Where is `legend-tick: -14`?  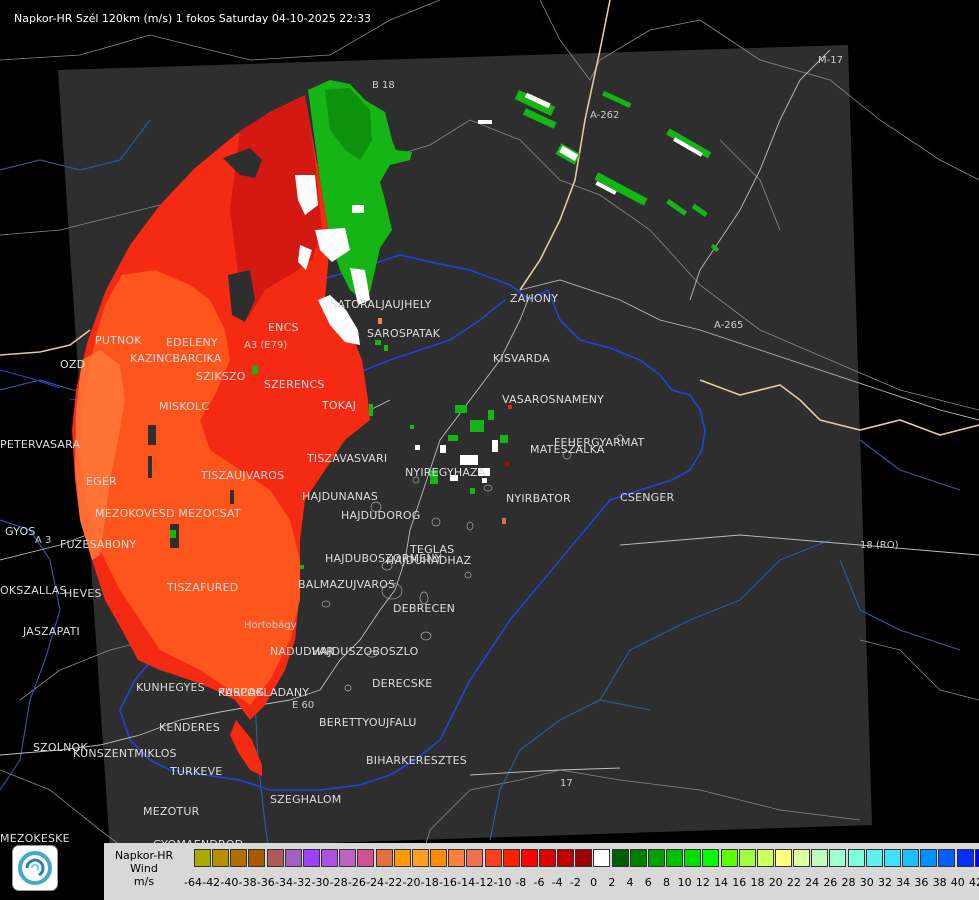 legend-tick: -14 is located at coordinates (466, 882).